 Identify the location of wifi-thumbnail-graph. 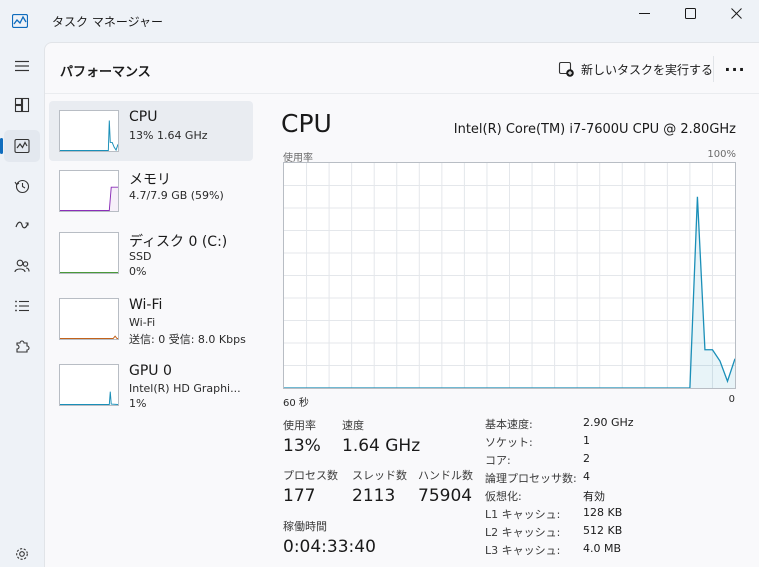
(89, 319).